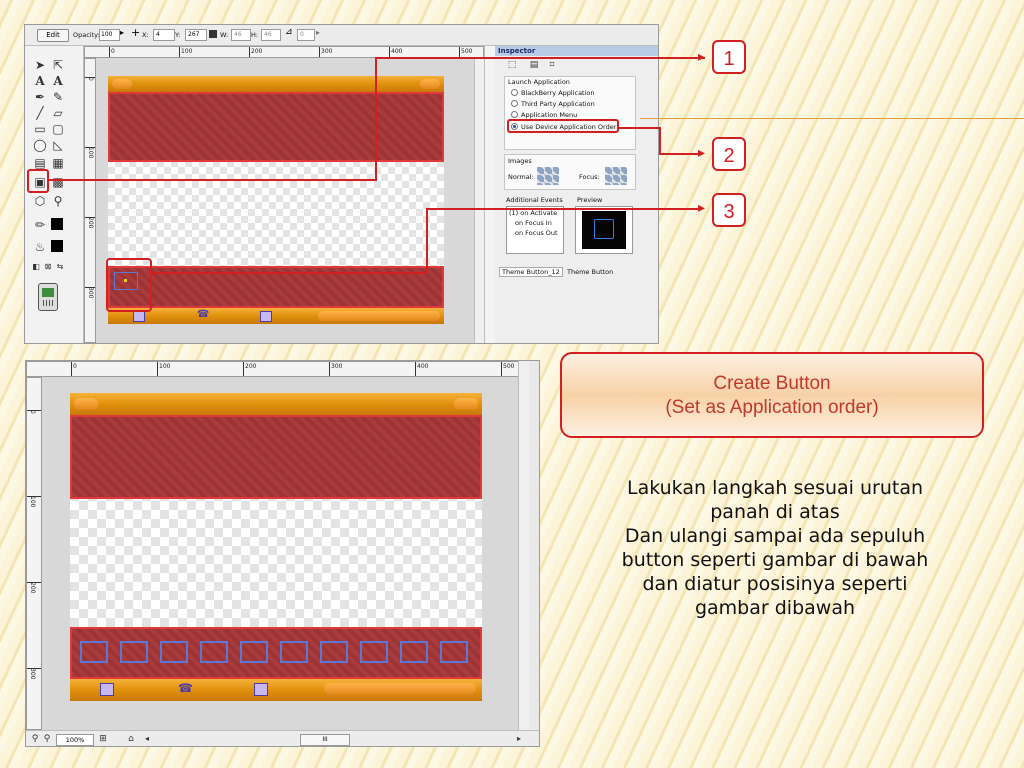 The width and height of the screenshot is (1024, 768). Describe the element at coordinates (325, 740) in the screenshot. I see `horizontal-scroll-thumb: III` at that location.